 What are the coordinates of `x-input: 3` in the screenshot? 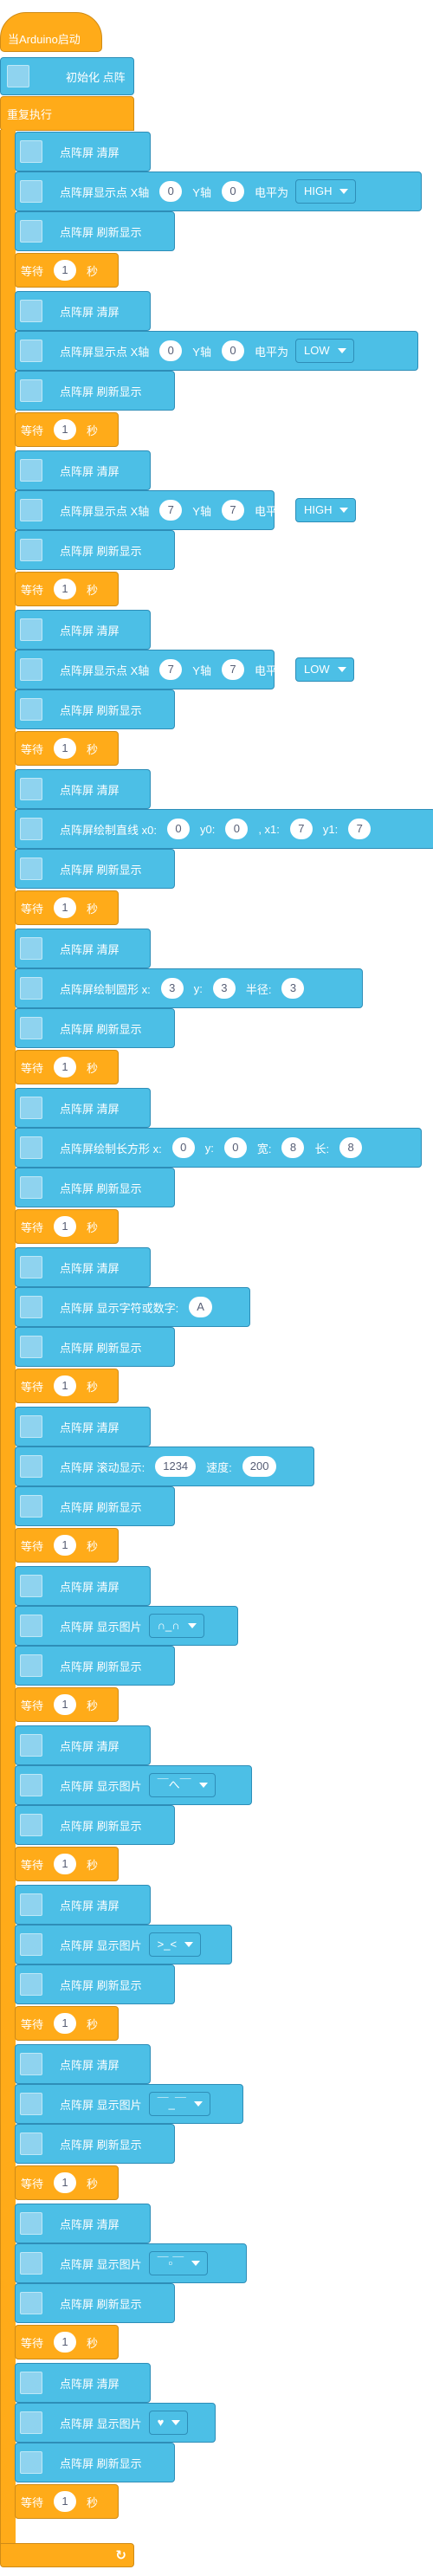 It's located at (172, 988).